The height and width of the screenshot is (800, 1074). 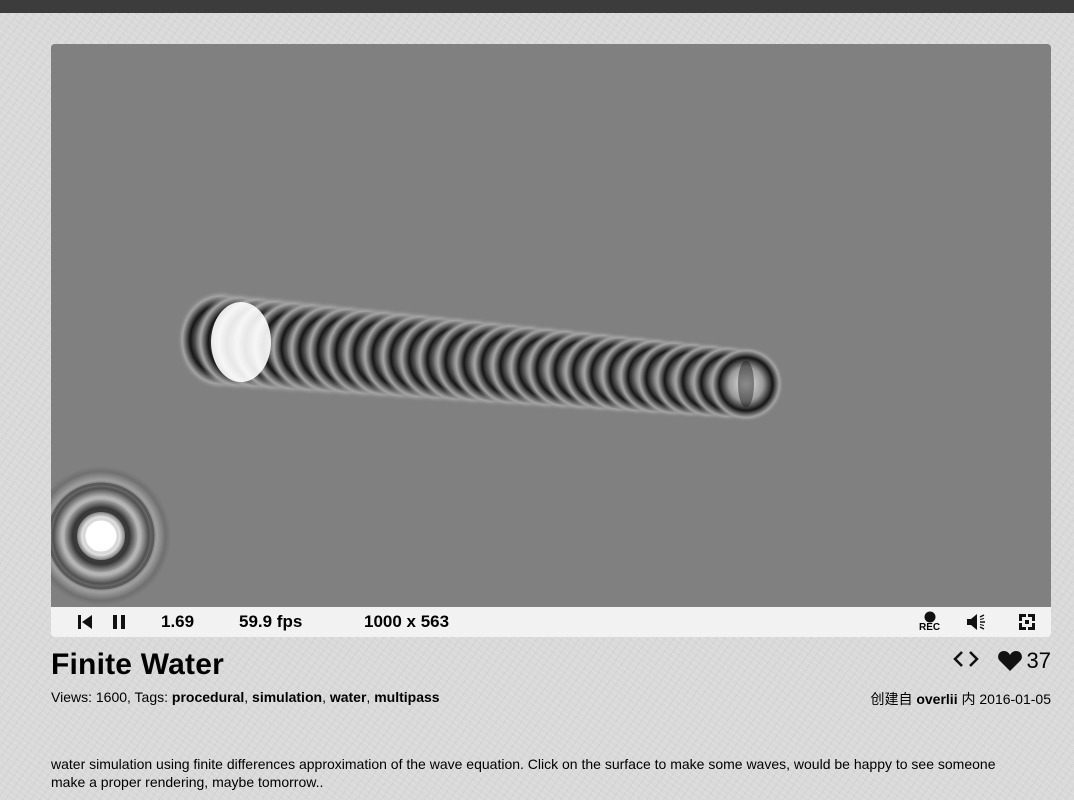 What do you see at coordinates (930, 627) in the screenshot?
I see `record-label: REC` at bounding box center [930, 627].